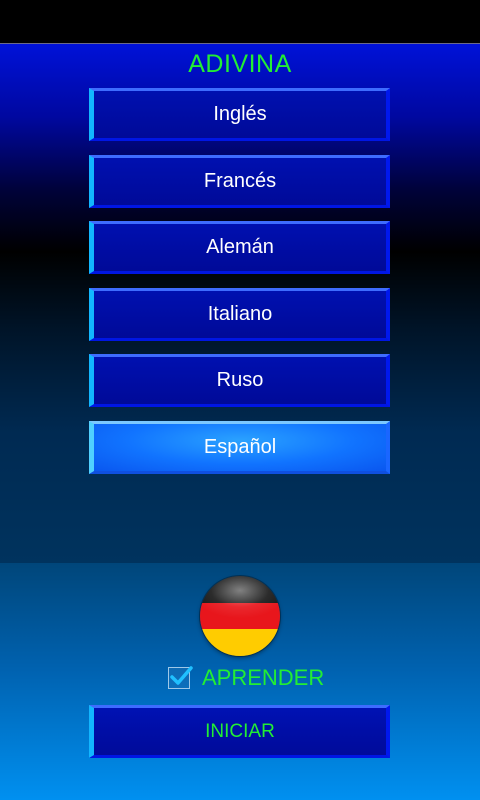 This screenshot has height=800, width=480. I want to click on status-bar, so click(240, 22).